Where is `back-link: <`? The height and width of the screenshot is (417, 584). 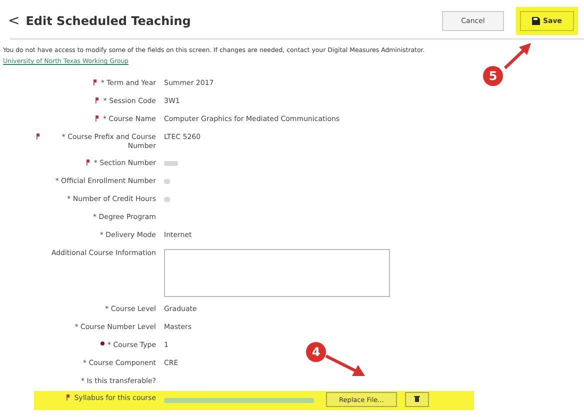 back-link: < is located at coordinates (14, 21).